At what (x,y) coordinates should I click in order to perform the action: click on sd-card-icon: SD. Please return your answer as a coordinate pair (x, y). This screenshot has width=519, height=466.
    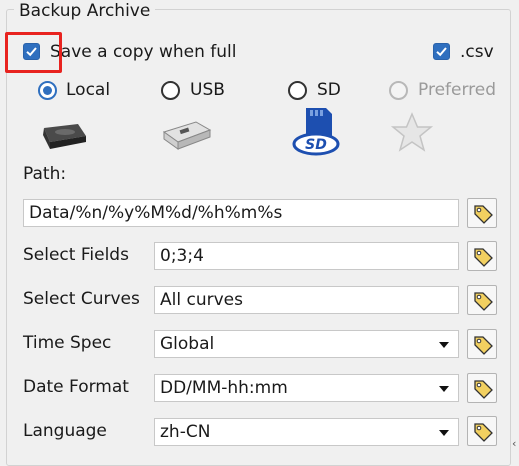
    Looking at the image, I should click on (316, 132).